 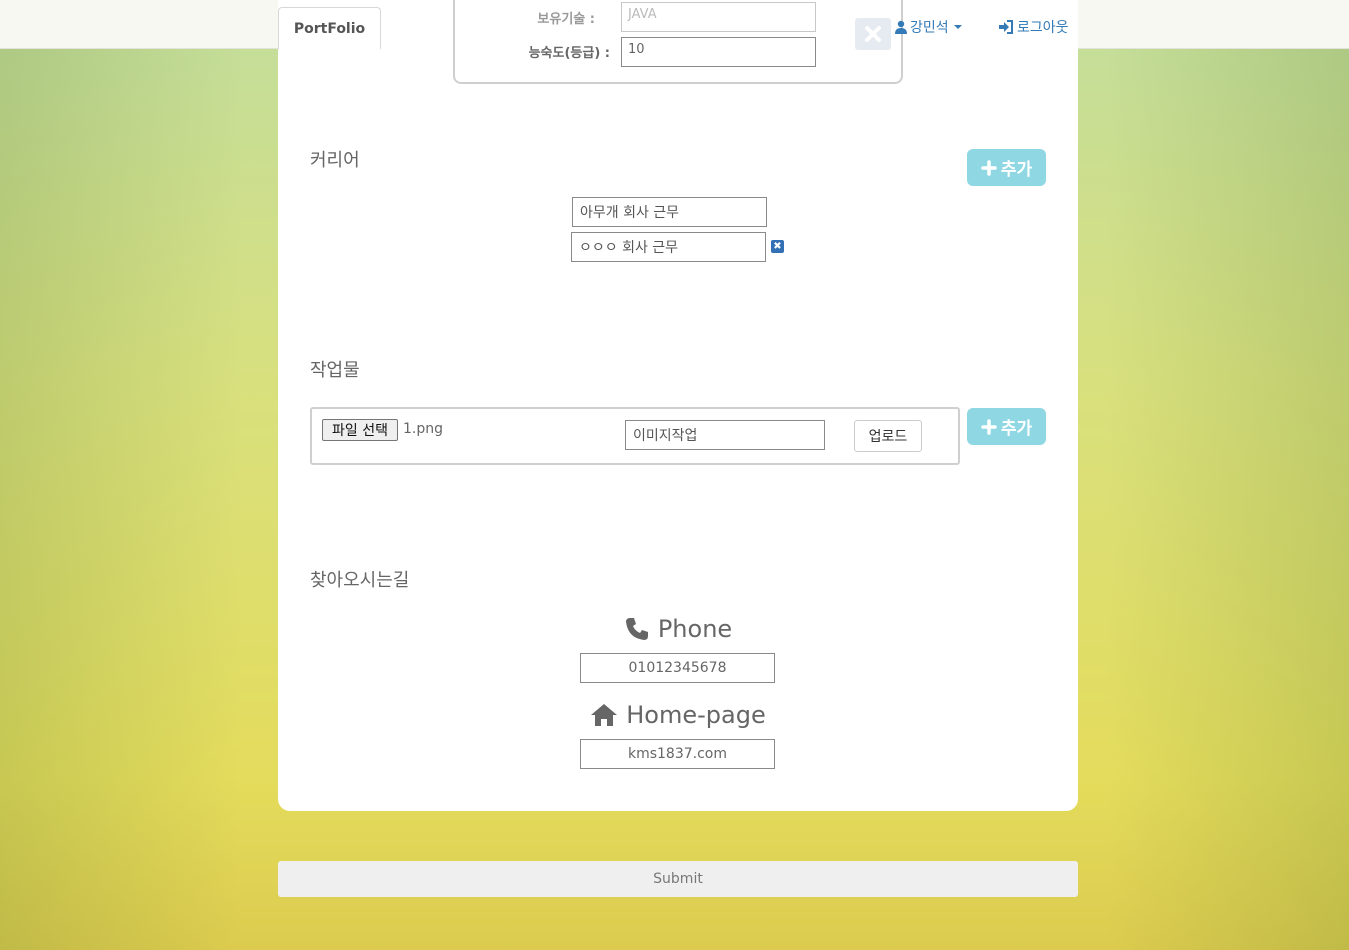 I want to click on phone-icon, so click(x=636, y=629).